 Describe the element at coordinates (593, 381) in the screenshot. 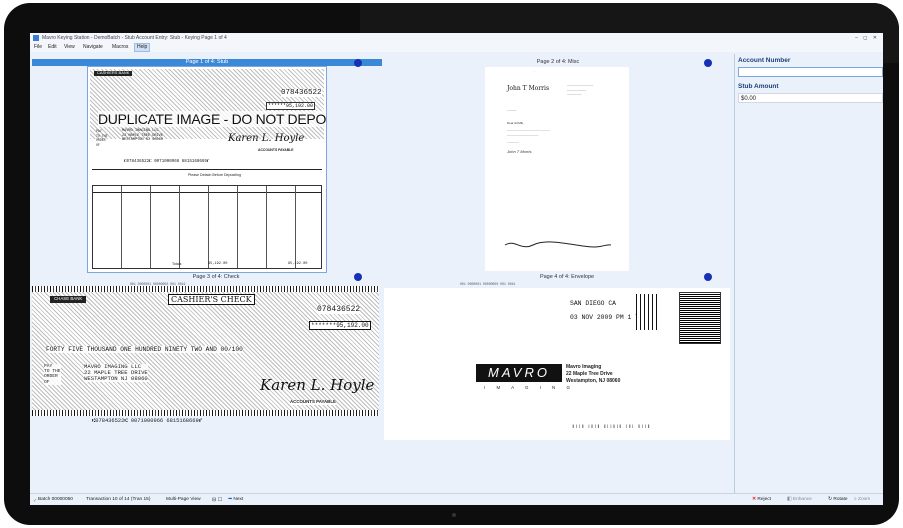

I see `envelope-address-line-3: Westampton, NJ 08060` at that location.